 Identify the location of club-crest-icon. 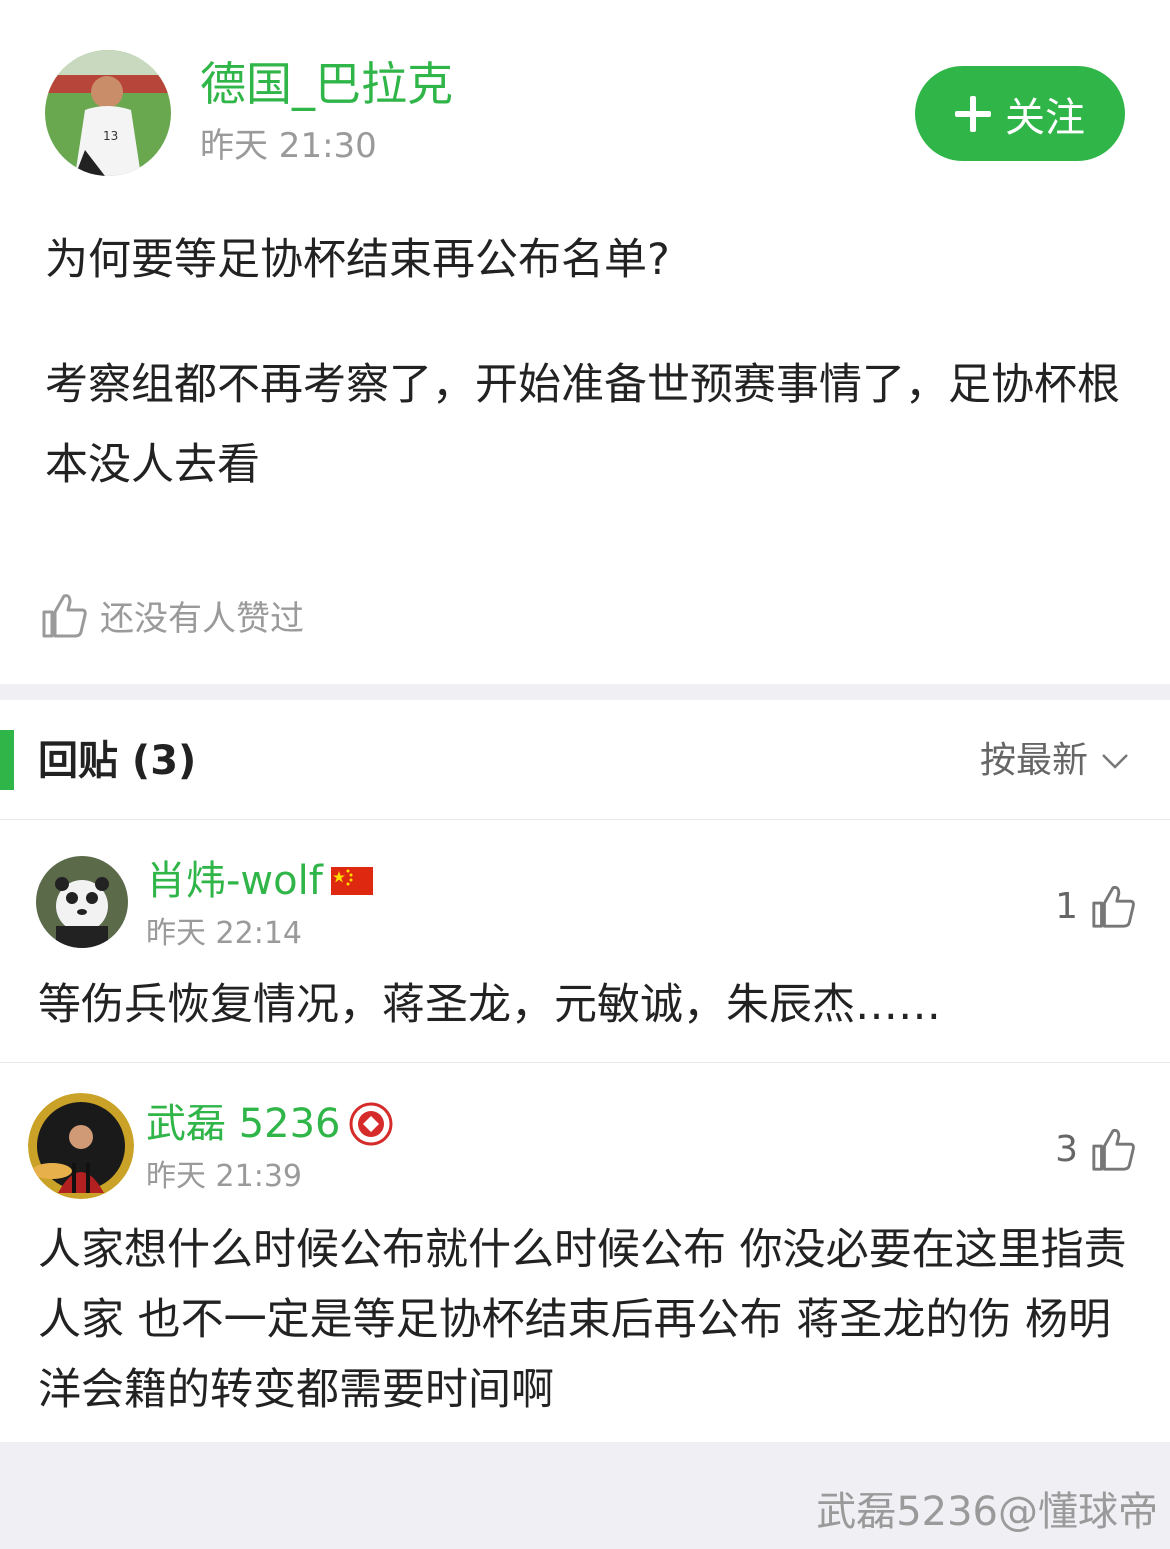
(371, 1124).